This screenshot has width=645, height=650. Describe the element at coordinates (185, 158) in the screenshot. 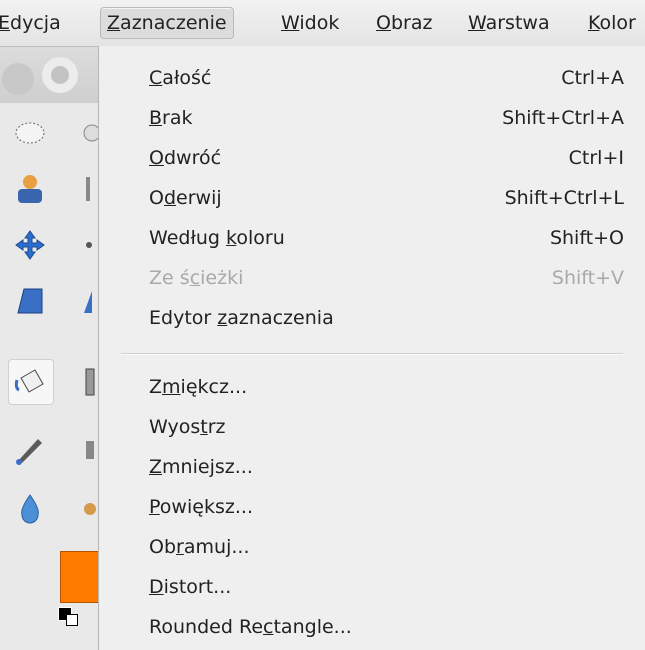

I see `menu-item-label: Odwróć` at that location.